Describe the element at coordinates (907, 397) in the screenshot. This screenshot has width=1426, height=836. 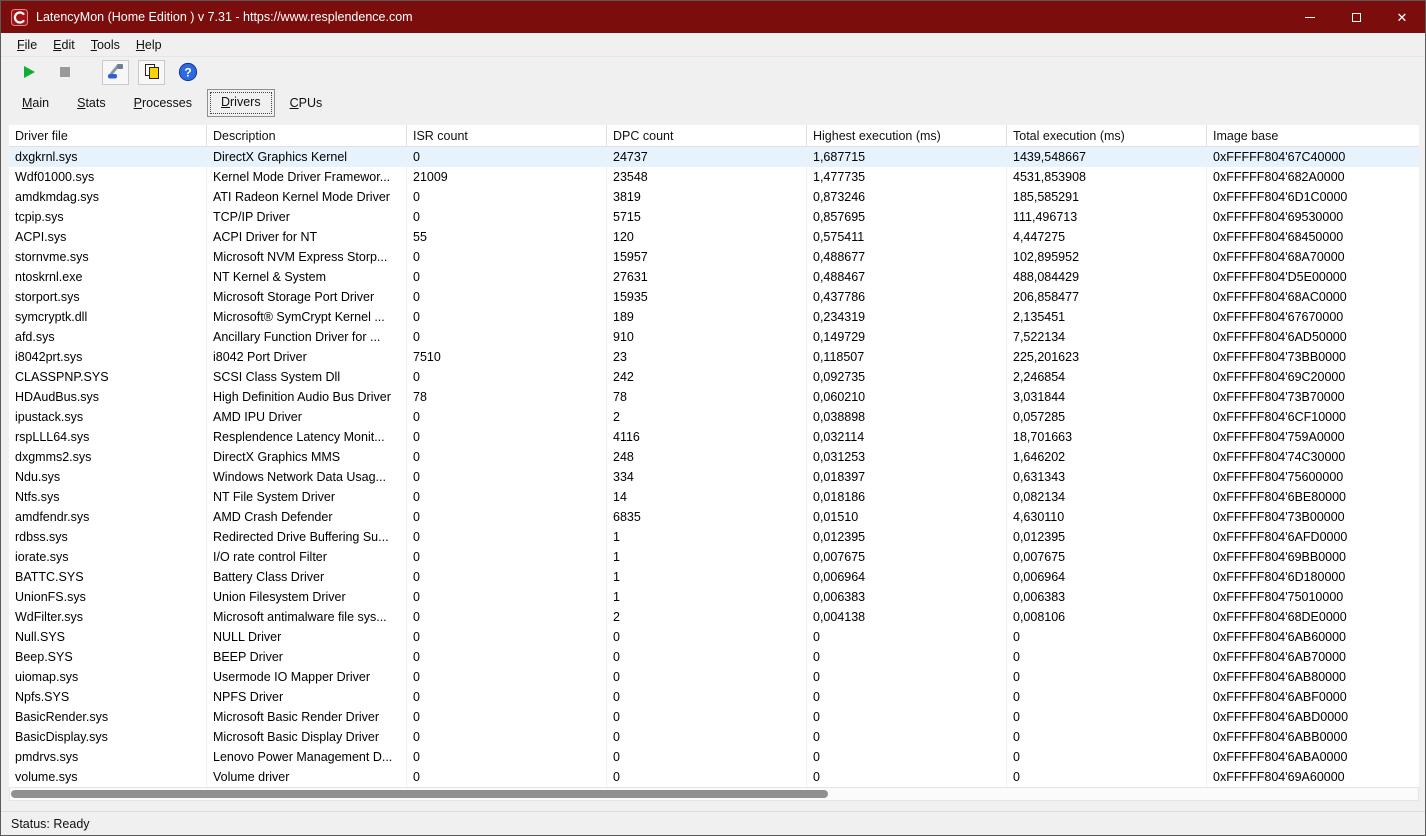
I see `table-cell: 0,060210` at that location.